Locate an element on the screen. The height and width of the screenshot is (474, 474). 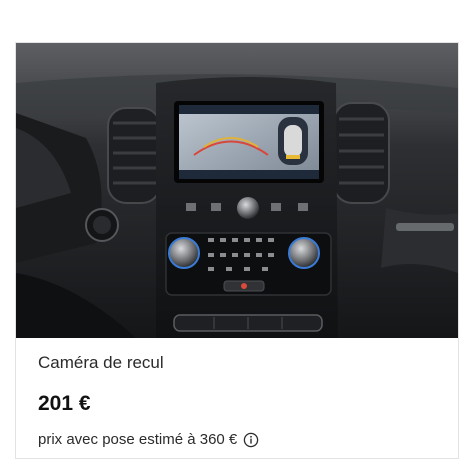
info-circle-icon is located at coordinates (251, 440).